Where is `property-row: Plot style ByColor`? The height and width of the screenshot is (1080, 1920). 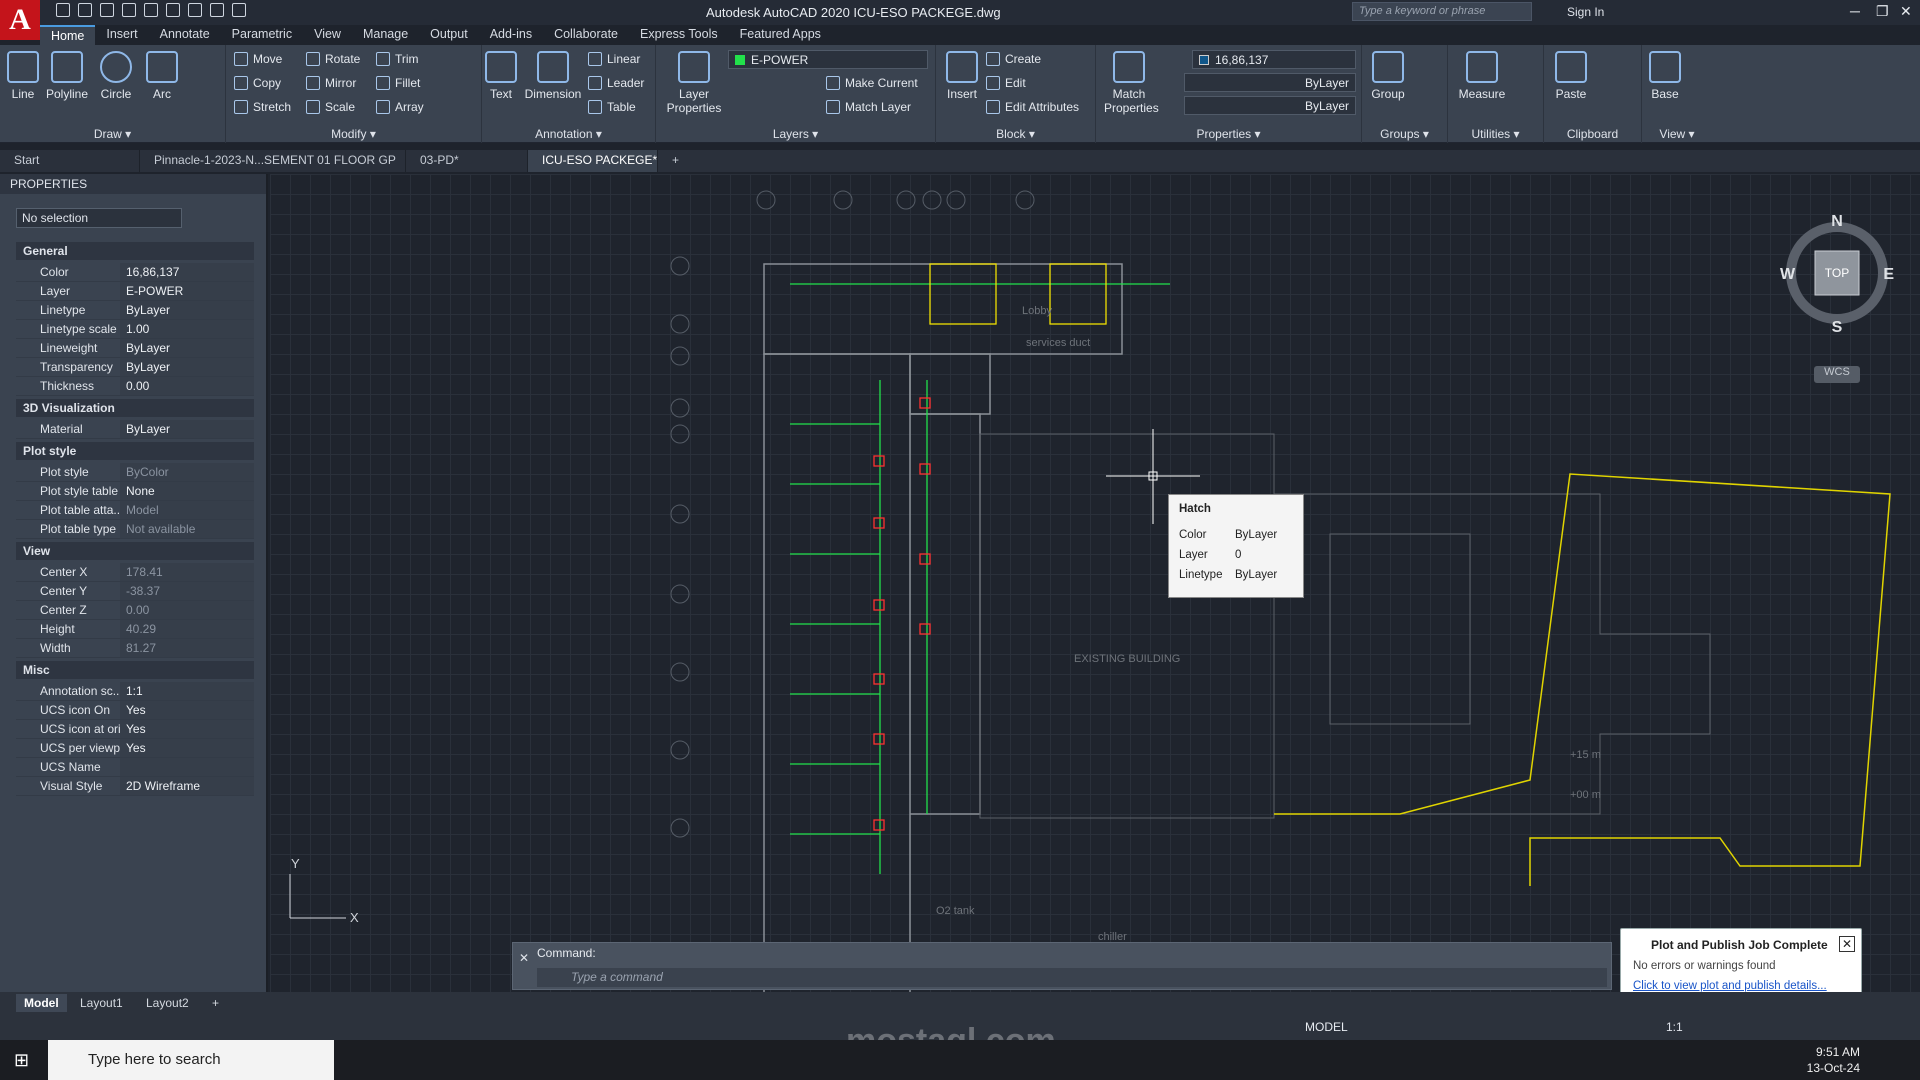 property-row: Plot style ByColor is located at coordinates (135, 472).